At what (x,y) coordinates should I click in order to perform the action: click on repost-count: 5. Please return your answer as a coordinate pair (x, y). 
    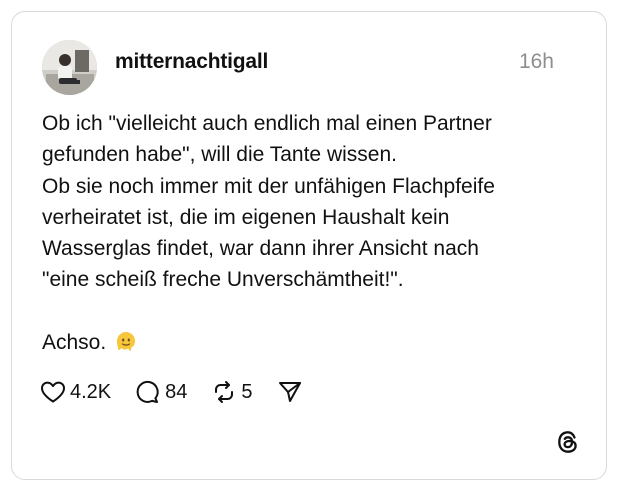
    Looking at the image, I should click on (247, 391).